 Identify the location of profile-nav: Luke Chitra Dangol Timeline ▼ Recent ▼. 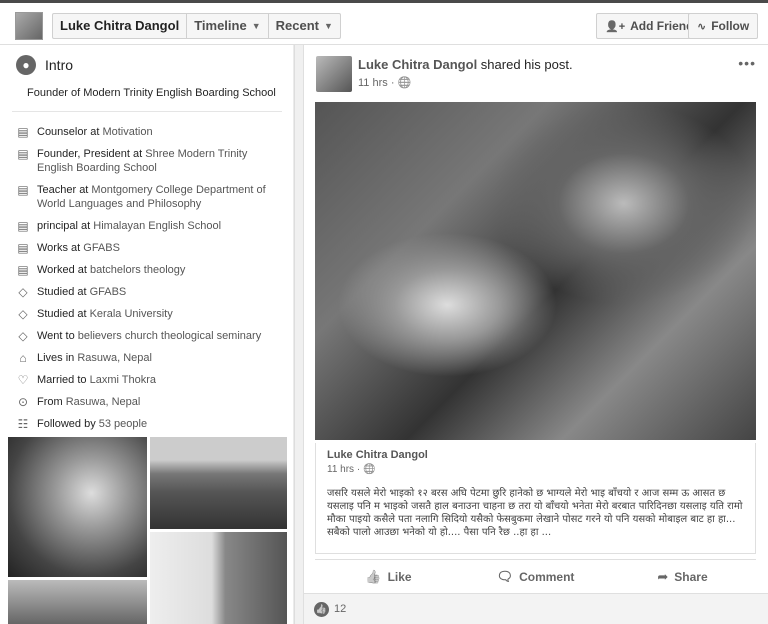
(196, 26).